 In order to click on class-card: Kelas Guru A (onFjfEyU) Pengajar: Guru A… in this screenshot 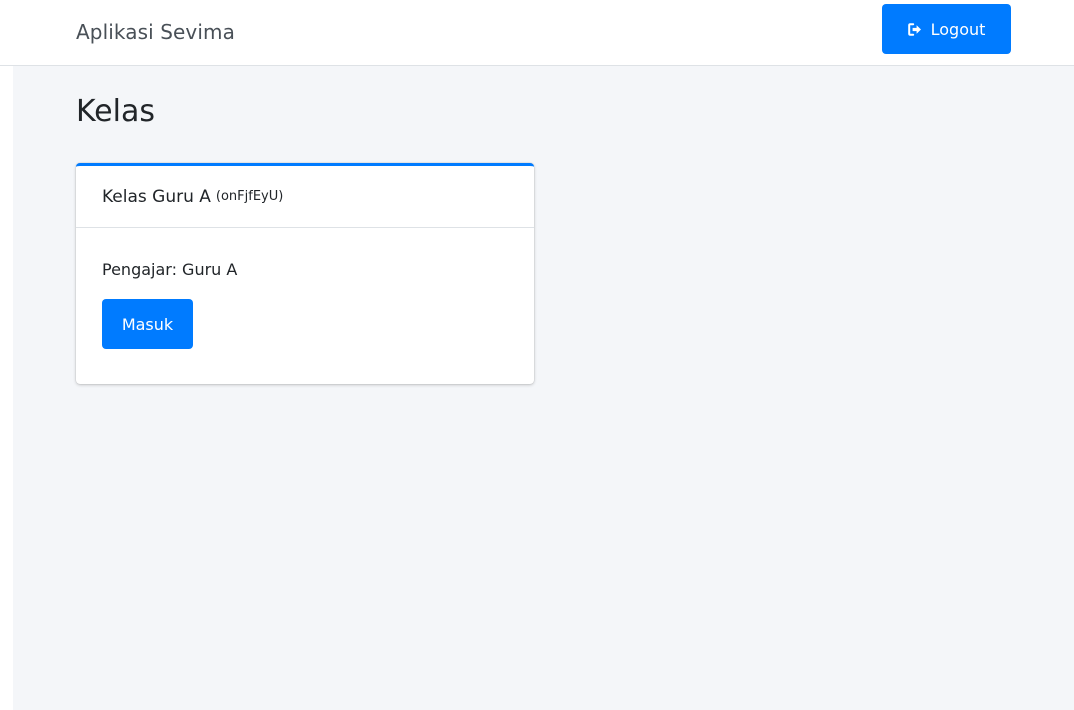, I will do `click(305, 273)`.